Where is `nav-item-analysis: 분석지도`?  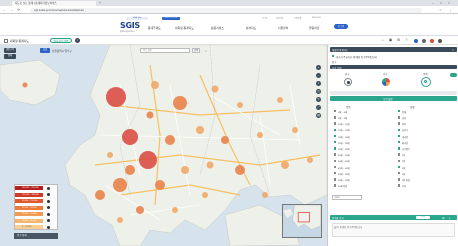 nav-item-analysis: 분석지도 is located at coordinates (251, 28).